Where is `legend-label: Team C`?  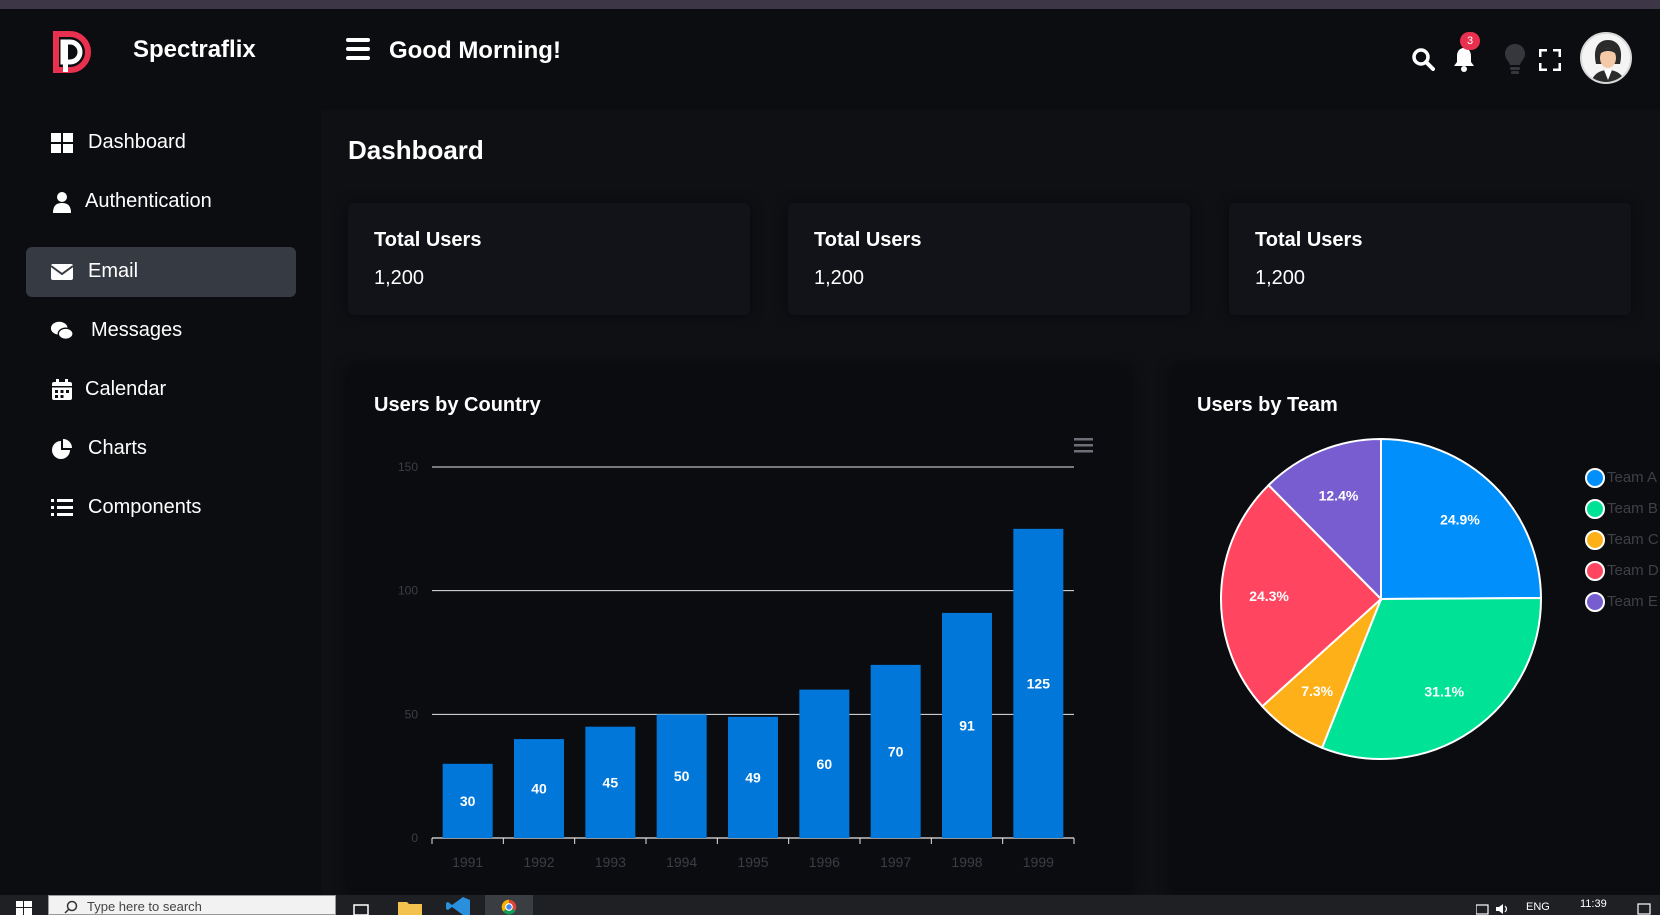
legend-label: Team C is located at coordinates (1633, 539).